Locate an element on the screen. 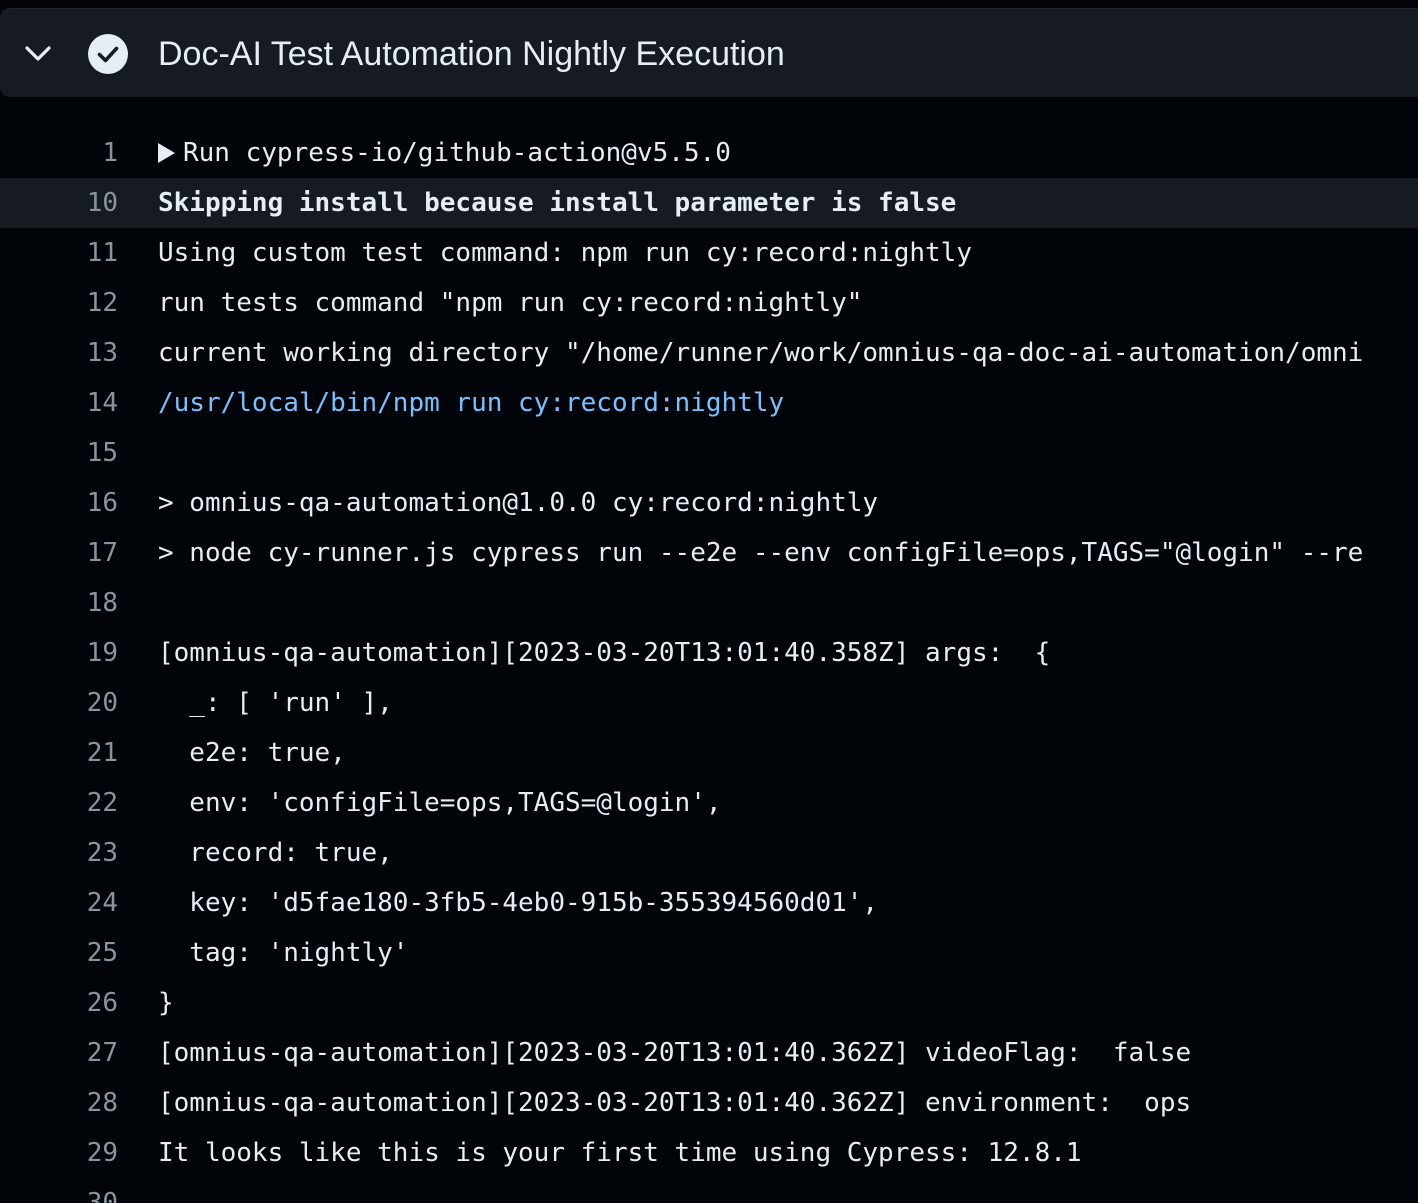 The width and height of the screenshot is (1418, 1203). log-line-text: e2e: true, is located at coordinates (252, 753).